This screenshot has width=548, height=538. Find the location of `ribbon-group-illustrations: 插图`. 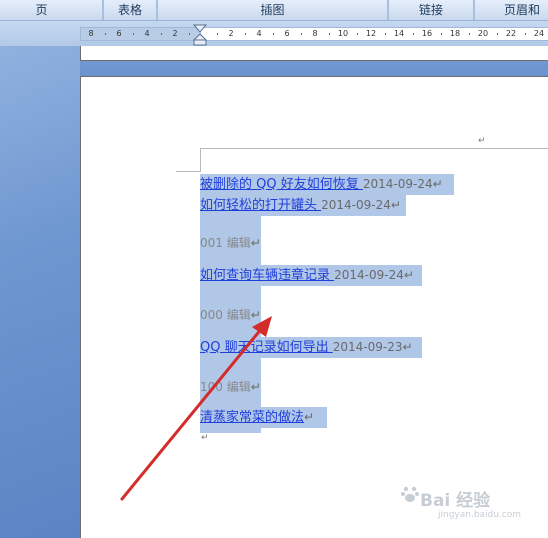

ribbon-group-illustrations: 插图 is located at coordinates (272, 10).